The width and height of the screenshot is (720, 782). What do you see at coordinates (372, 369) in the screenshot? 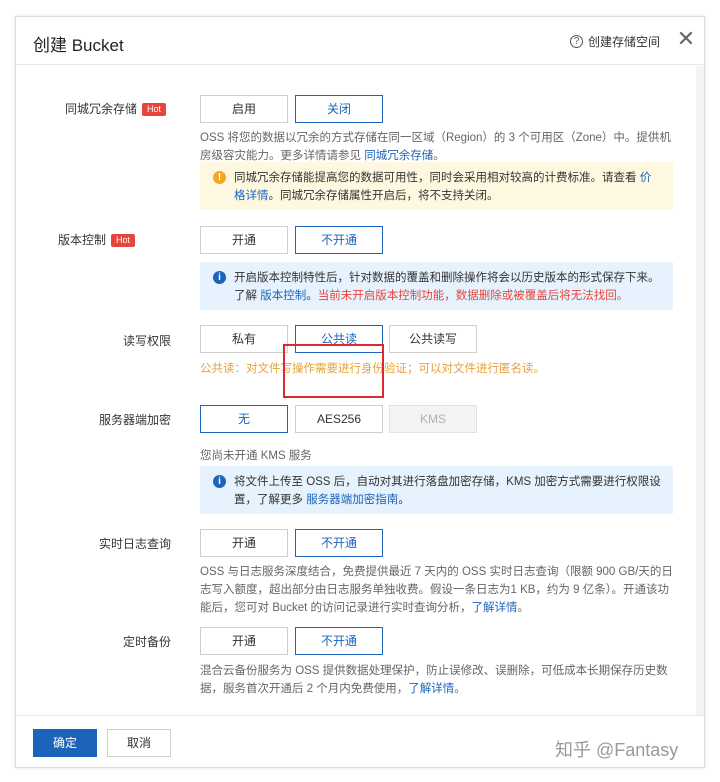
I see `acl-warning: 公共读：对文件写操作需要进行身份验证；可以对文件进行匿名读。` at bounding box center [372, 369].